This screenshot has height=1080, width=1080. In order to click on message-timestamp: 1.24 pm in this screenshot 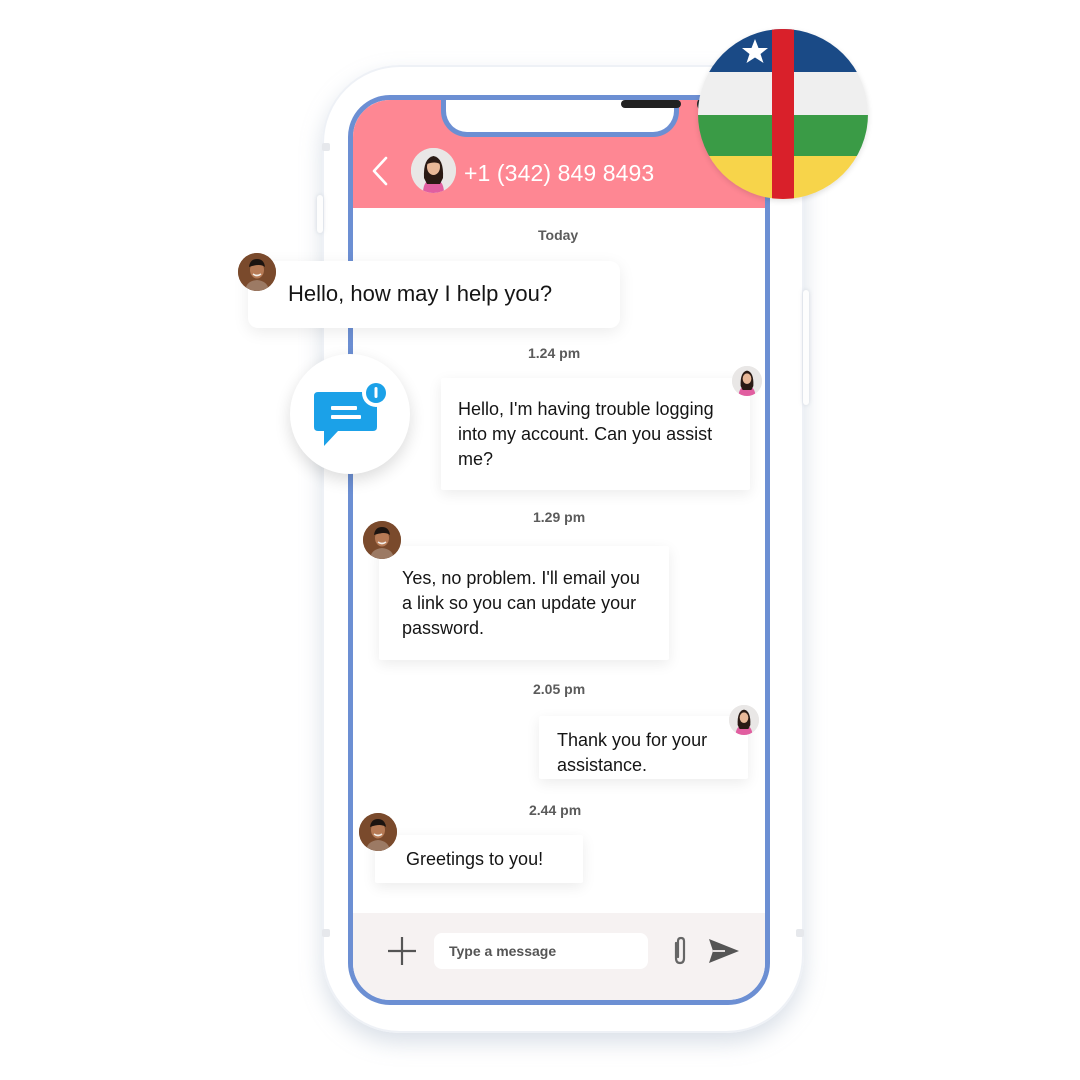, I will do `click(554, 353)`.